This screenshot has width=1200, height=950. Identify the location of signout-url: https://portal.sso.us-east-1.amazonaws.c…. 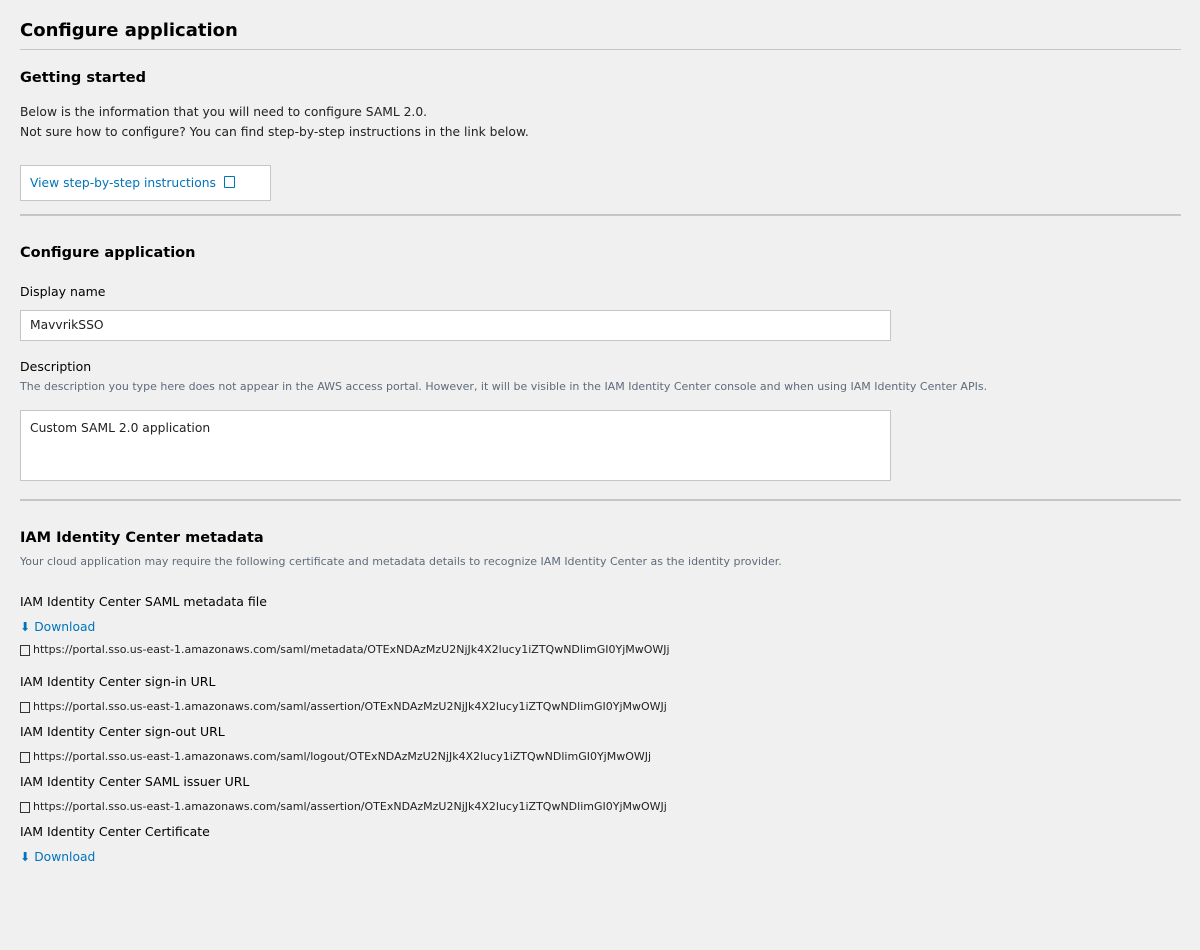
(342, 756).